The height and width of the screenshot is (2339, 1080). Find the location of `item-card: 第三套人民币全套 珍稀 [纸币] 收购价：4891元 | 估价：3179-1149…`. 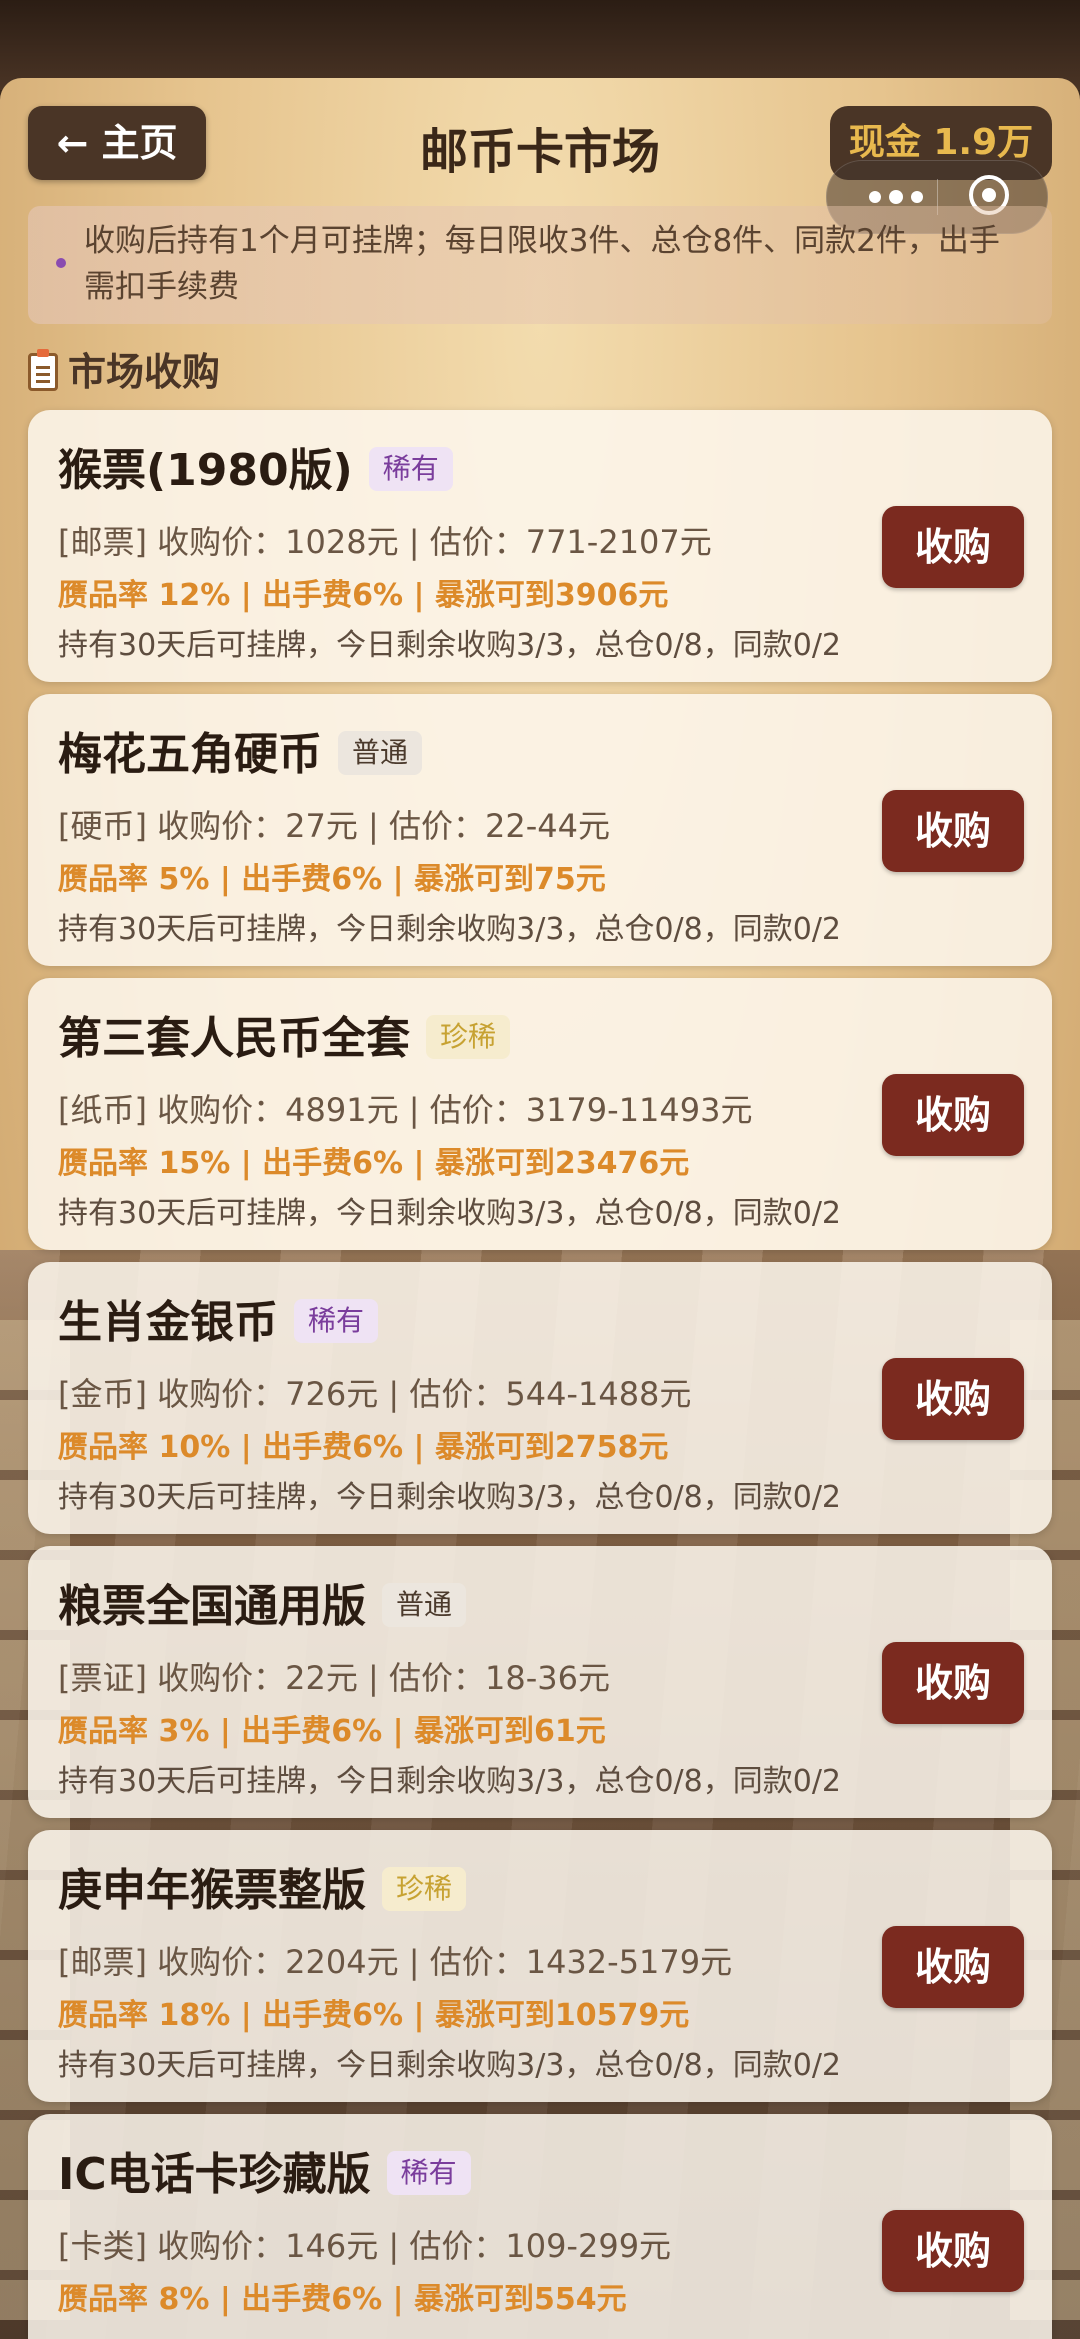

item-card: 第三套人民币全套 珍稀 [纸币] 收购价：4891元 | 估价：3179-1149… is located at coordinates (540, 1114).